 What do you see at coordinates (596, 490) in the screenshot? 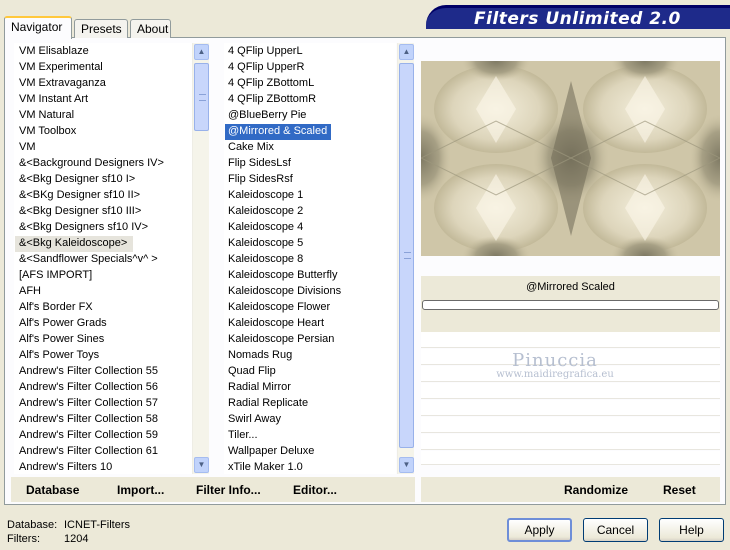
I see `randomize-button: Randomize` at bounding box center [596, 490].